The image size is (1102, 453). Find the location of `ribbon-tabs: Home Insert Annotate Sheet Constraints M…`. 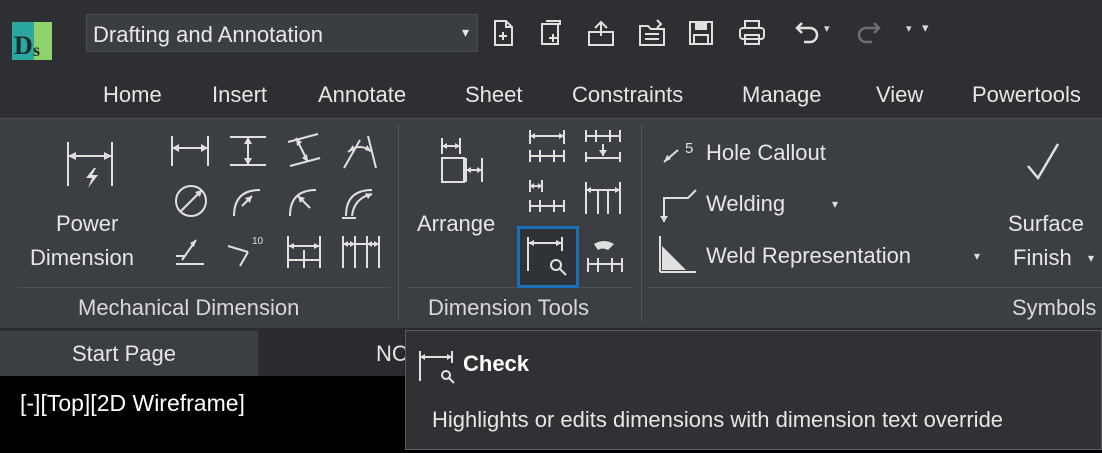

ribbon-tabs: Home Insert Annotate Sheet Constraints M… is located at coordinates (551, 94).